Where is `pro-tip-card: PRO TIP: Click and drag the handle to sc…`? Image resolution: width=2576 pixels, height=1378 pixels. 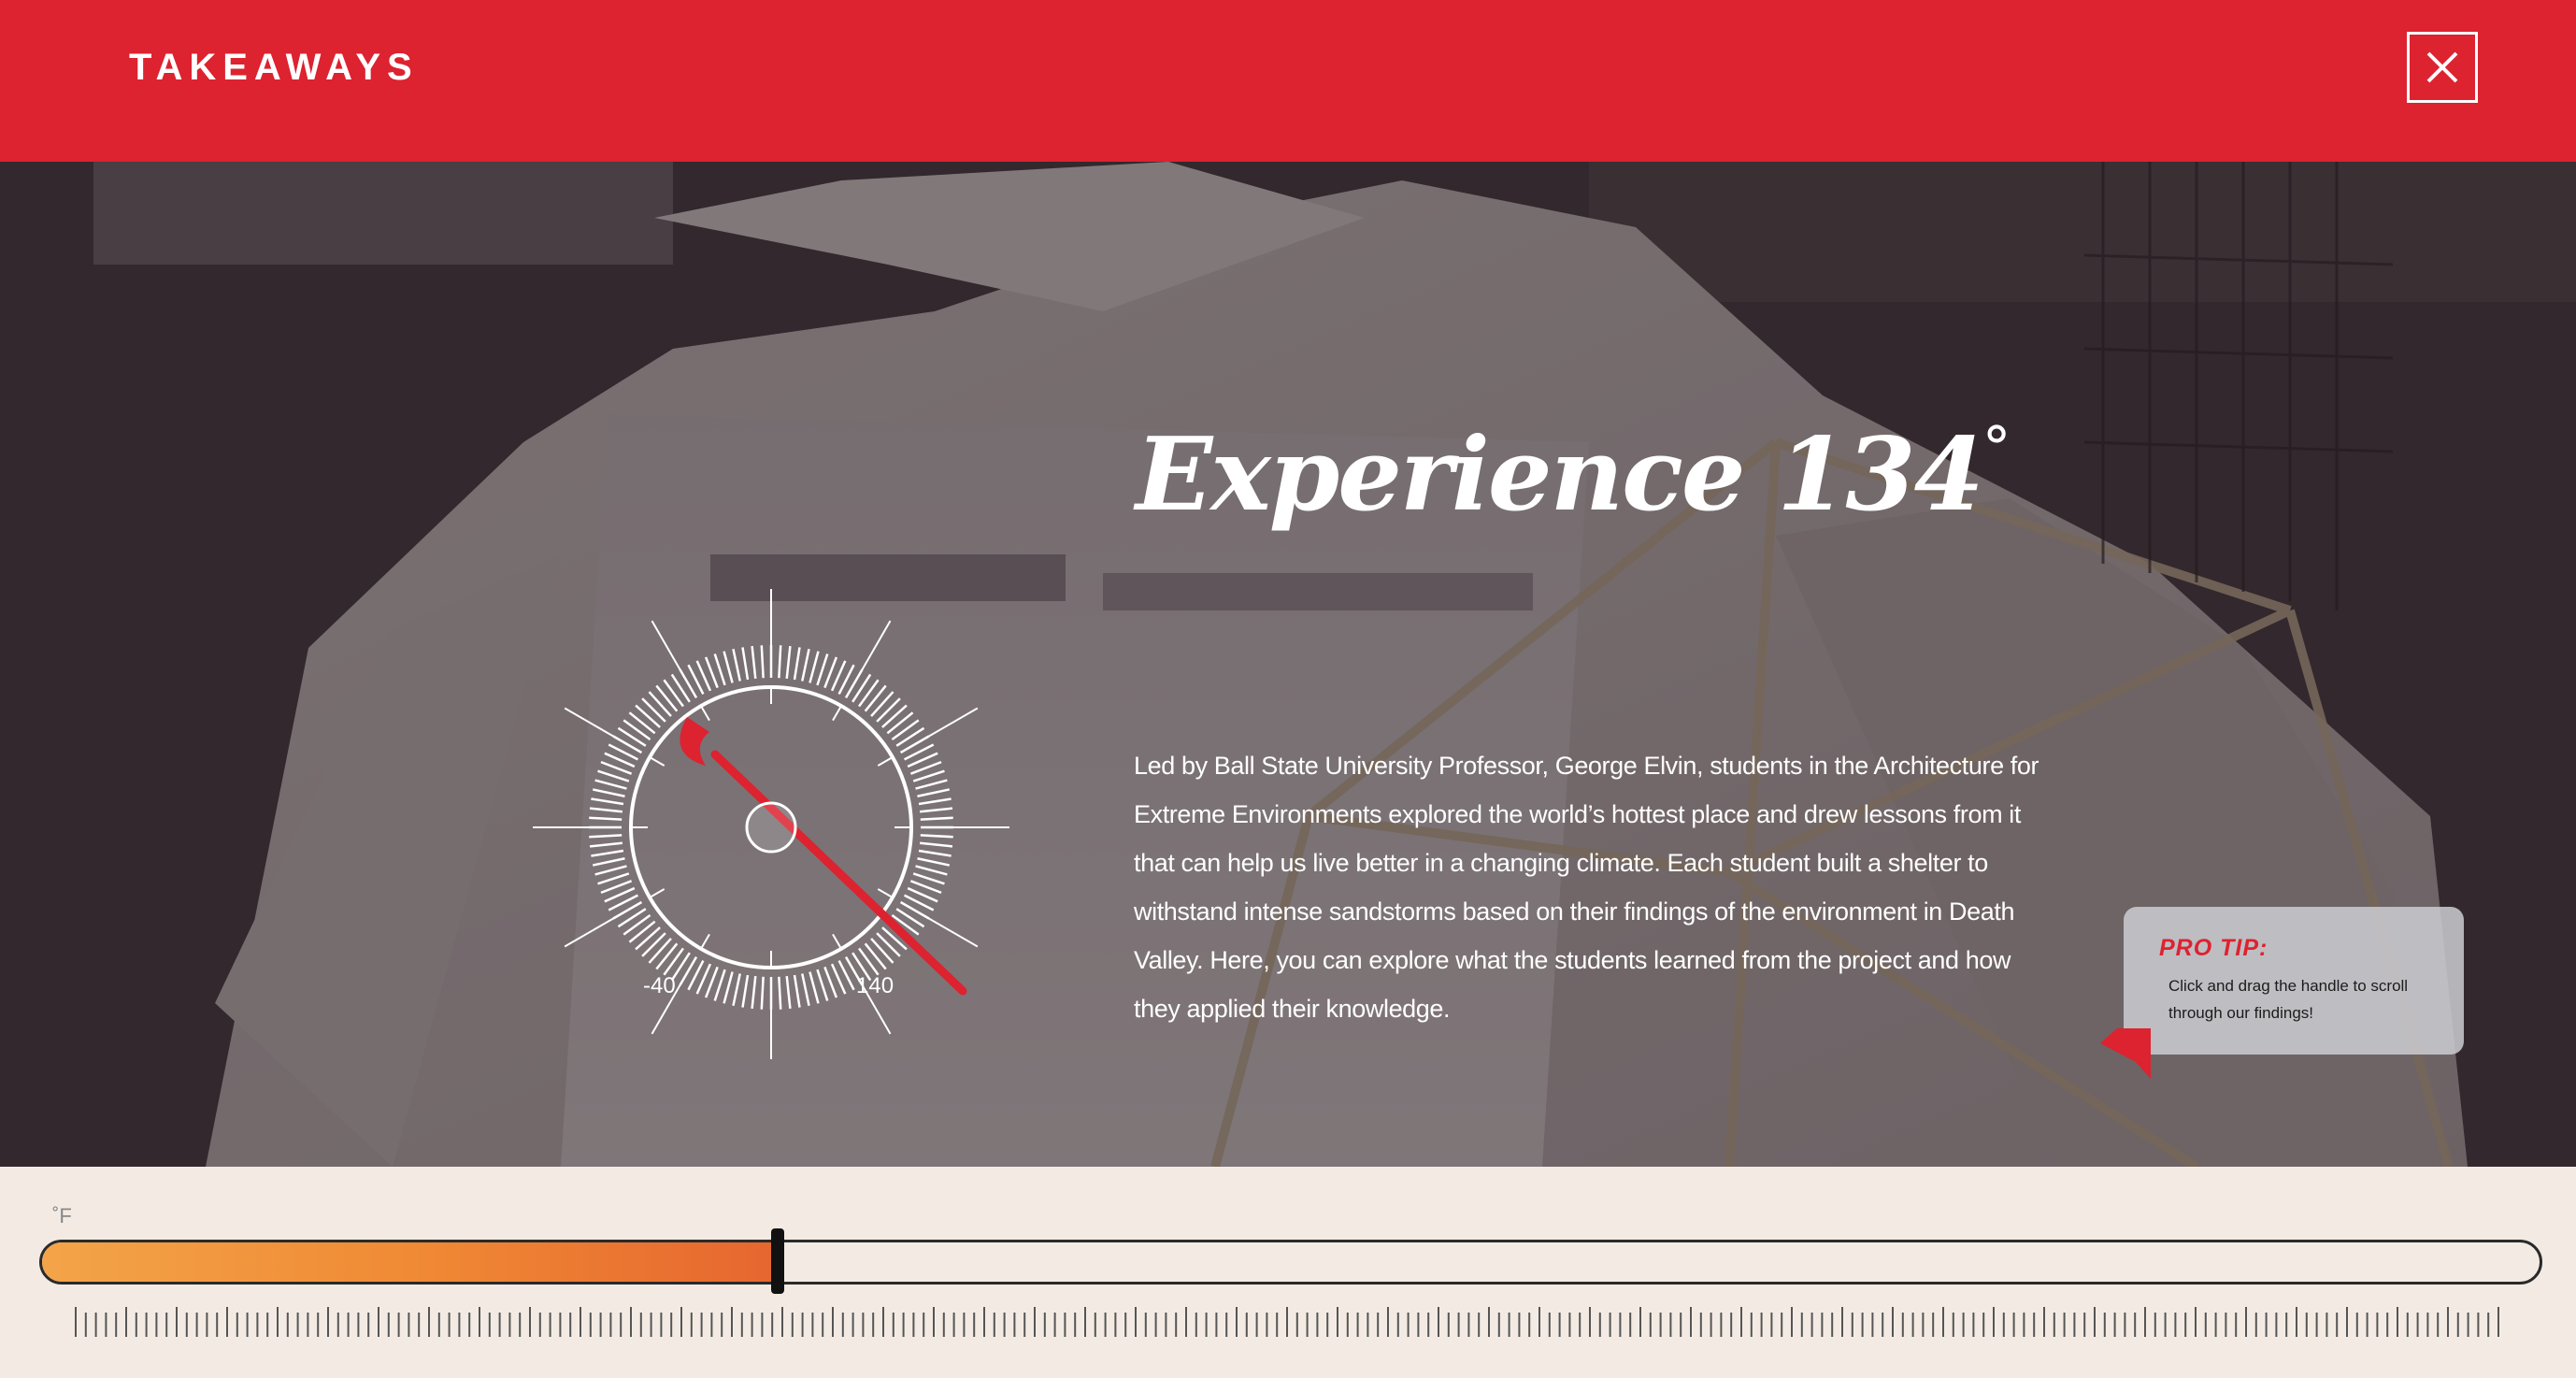 pro-tip-card: PRO TIP: Click and drag the handle to sc… is located at coordinates (2294, 981).